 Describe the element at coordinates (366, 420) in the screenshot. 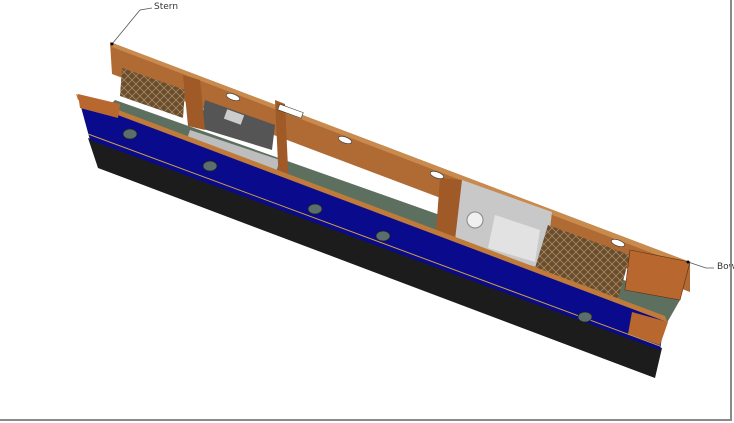

I see `frame-shadow-bottom` at that location.